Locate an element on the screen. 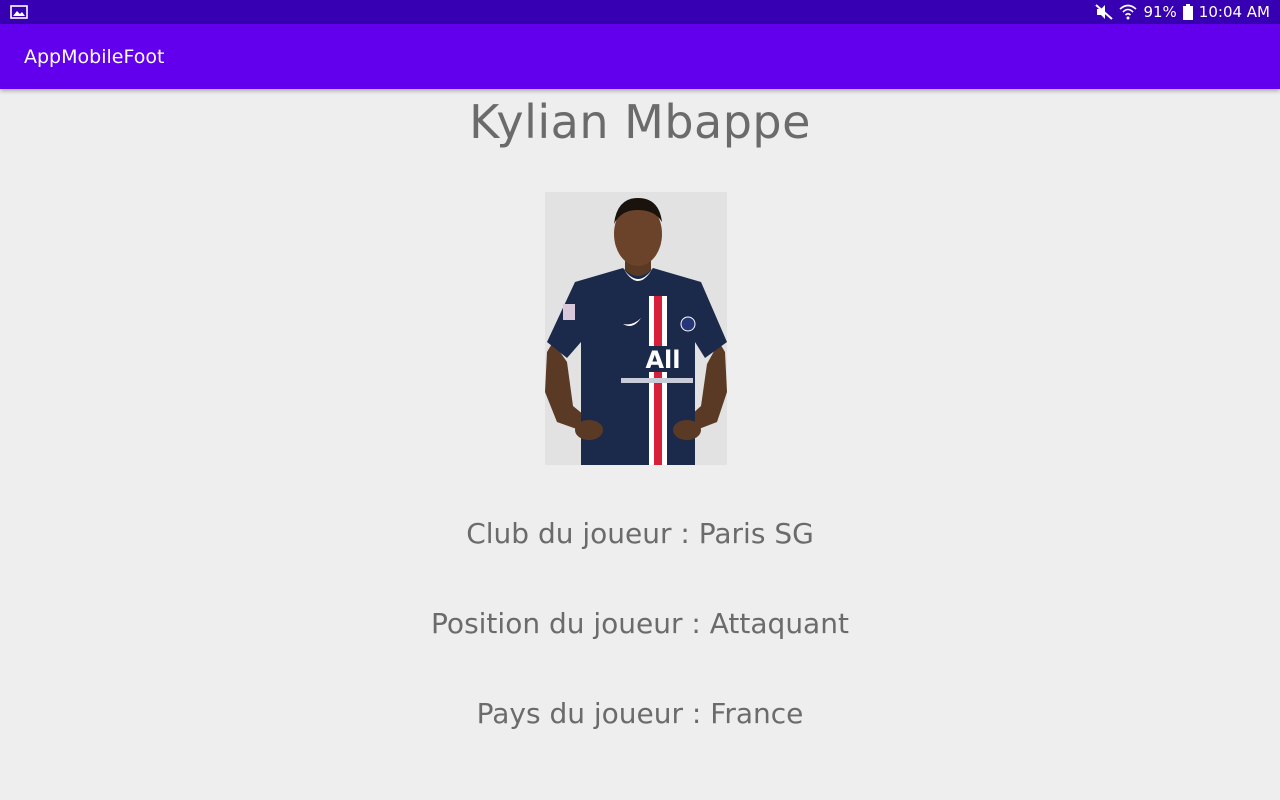 This screenshot has height=800, width=1280. battery-percent: 91% is located at coordinates (1160, 12).